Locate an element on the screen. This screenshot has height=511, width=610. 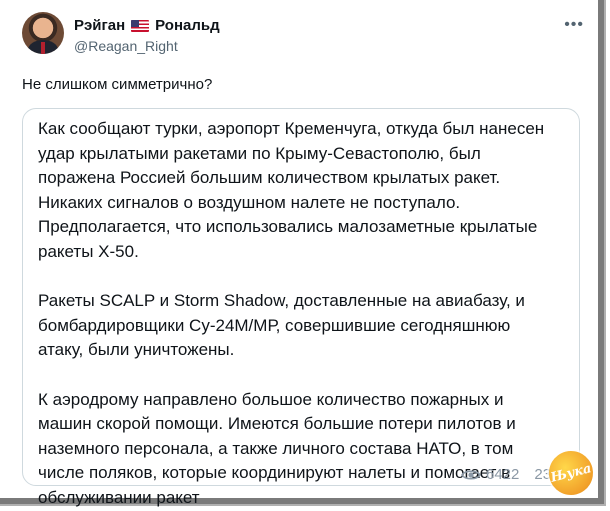
author-name: Рэйган Рональд is located at coordinates (147, 25).